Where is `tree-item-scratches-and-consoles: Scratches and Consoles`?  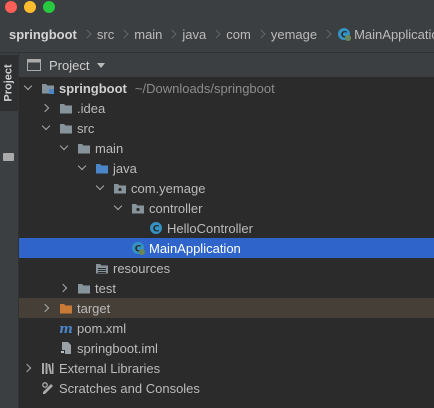 tree-item-scratches-and-consoles: Scratches and Consoles is located at coordinates (226, 388).